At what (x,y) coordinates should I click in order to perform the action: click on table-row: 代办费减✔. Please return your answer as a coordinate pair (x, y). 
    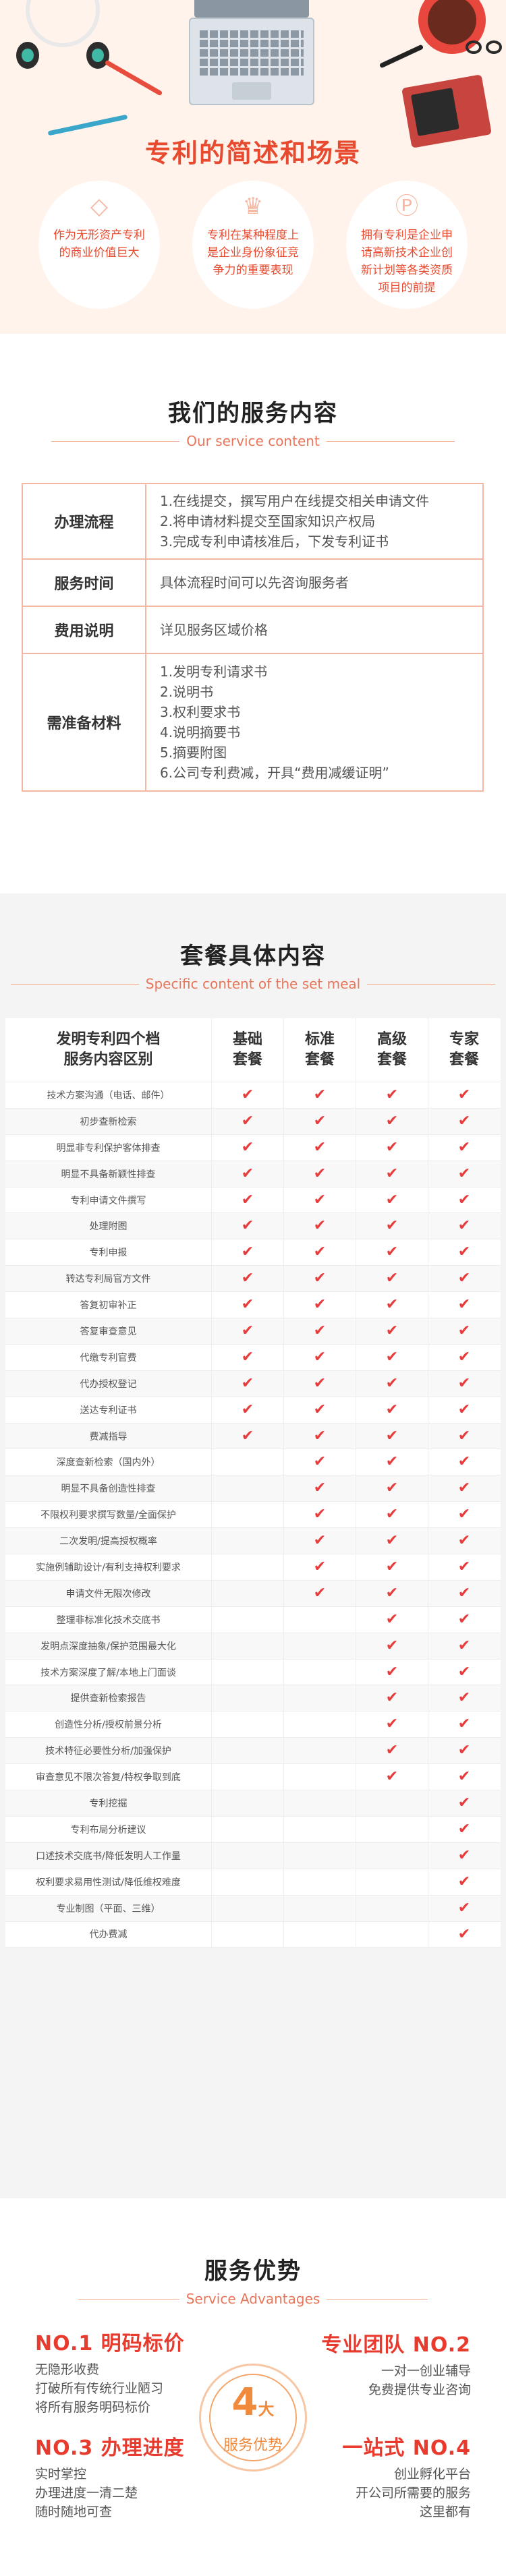
    Looking at the image, I should click on (253, 1935).